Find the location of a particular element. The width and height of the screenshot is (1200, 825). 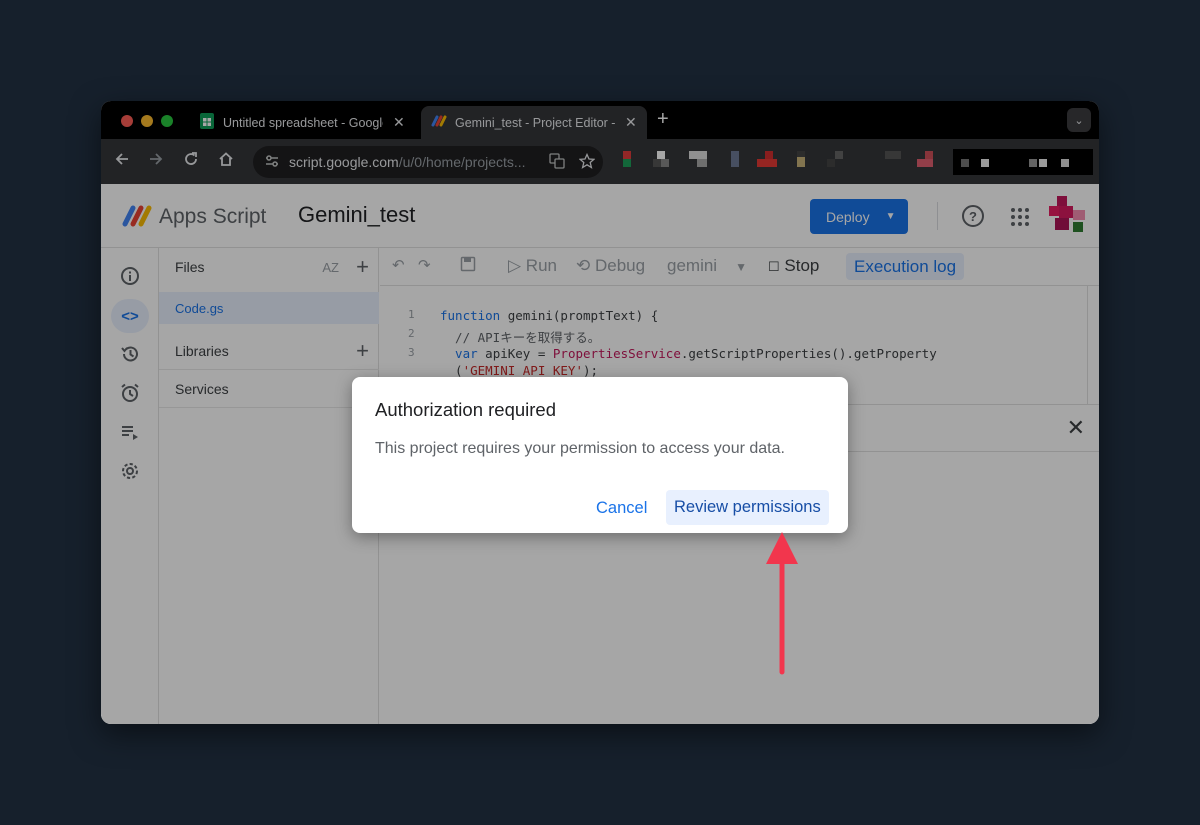

annotation-arrow-icon is located at coordinates (782, 603).